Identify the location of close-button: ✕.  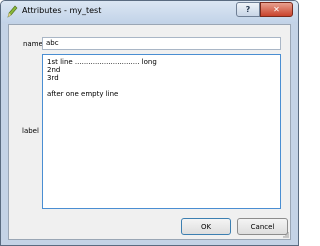
(276, 9).